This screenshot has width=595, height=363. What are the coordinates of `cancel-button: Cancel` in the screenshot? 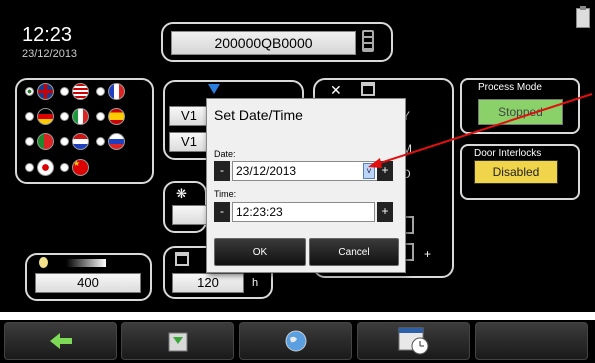 It's located at (354, 252).